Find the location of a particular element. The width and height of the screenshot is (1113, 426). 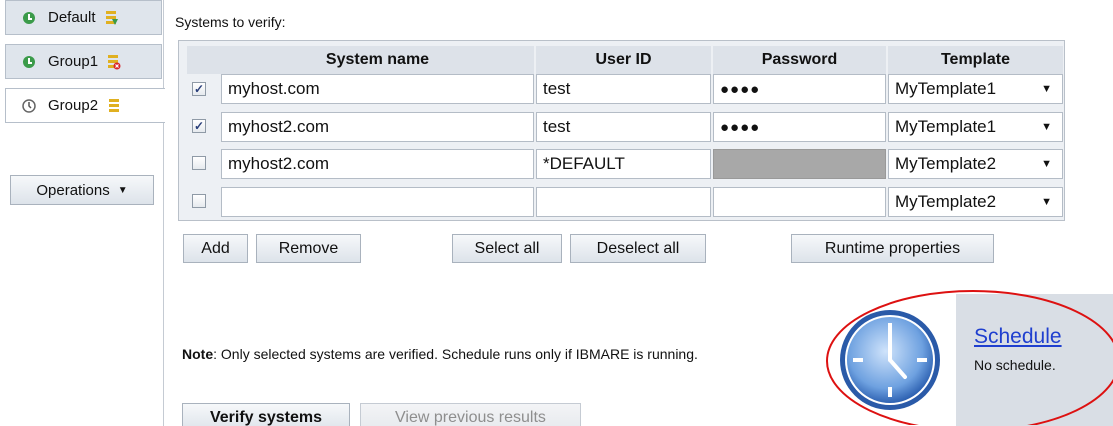

operations-label: Operations is located at coordinates (73, 190).